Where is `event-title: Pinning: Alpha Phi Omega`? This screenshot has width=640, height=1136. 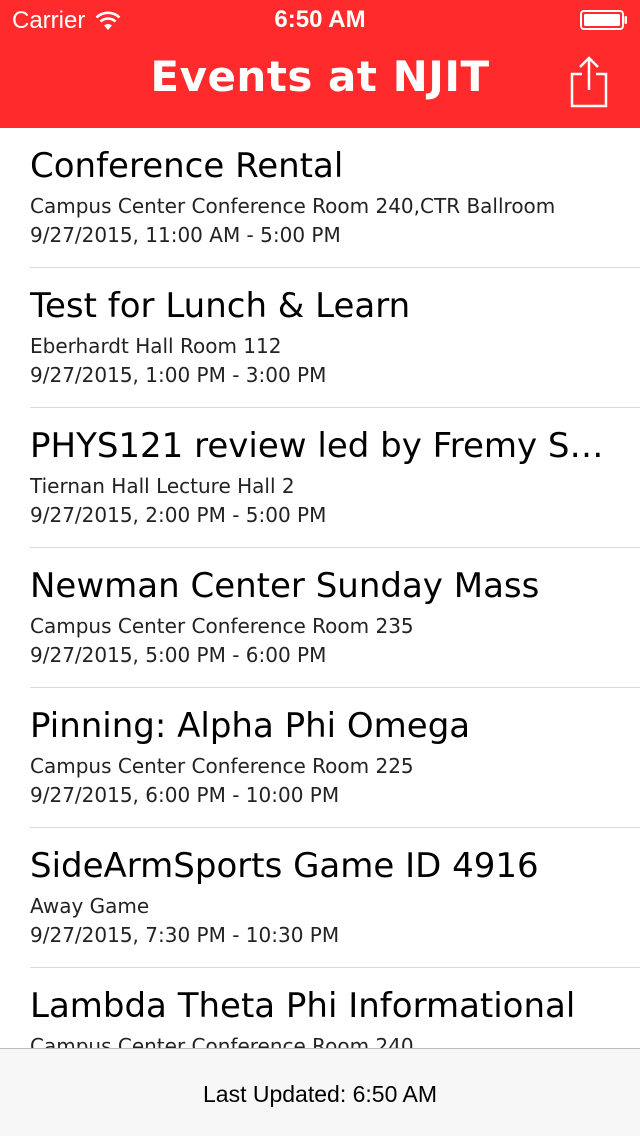 event-title: Pinning: Alpha Phi Omega is located at coordinates (250, 726).